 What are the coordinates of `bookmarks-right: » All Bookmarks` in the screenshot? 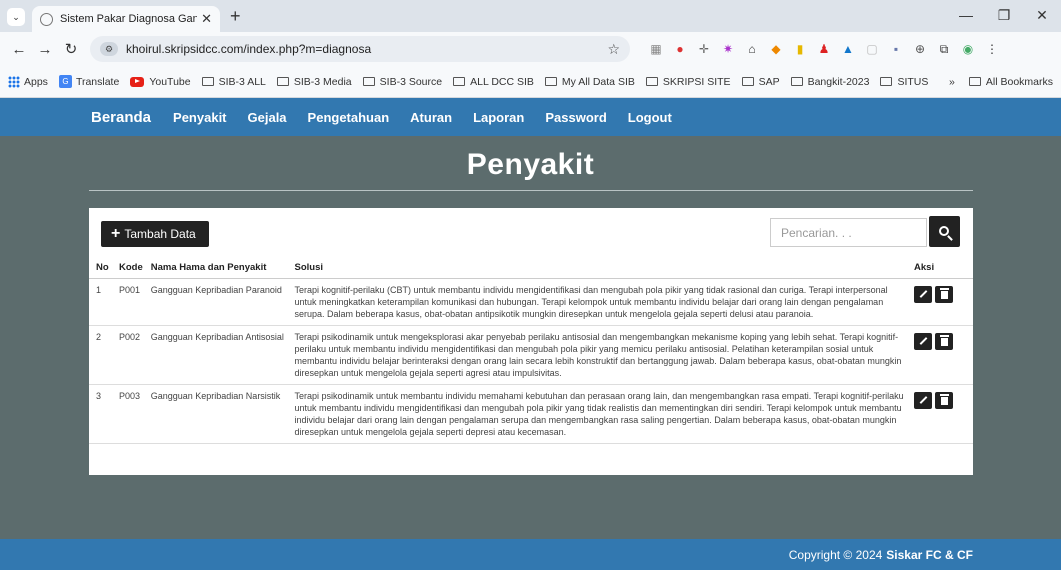 It's located at (1001, 82).